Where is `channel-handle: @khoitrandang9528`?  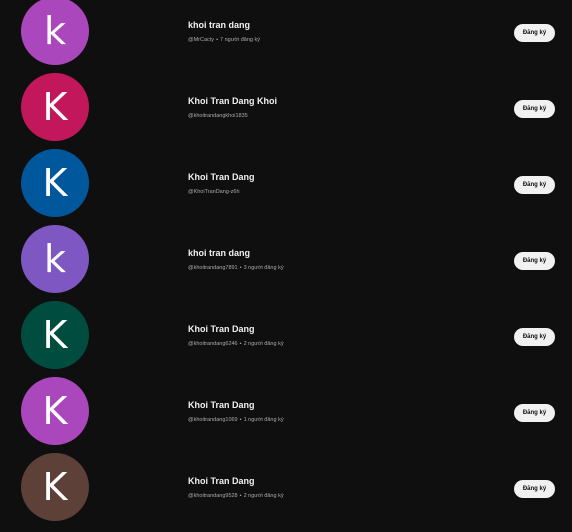 channel-handle: @khoitrandang9528 is located at coordinates (213, 496).